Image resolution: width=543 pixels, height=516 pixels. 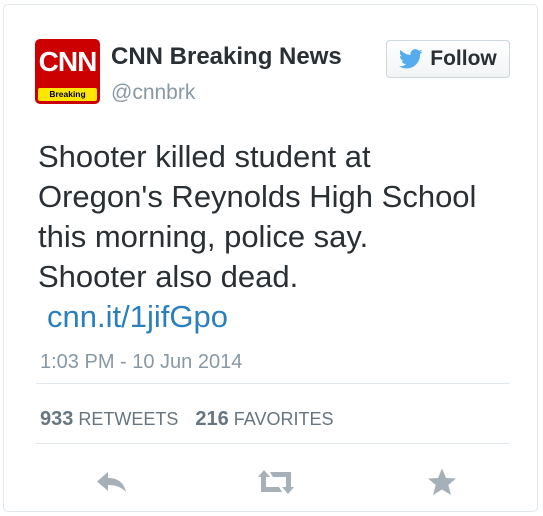 I want to click on favorite-button, so click(x=442, y=482).